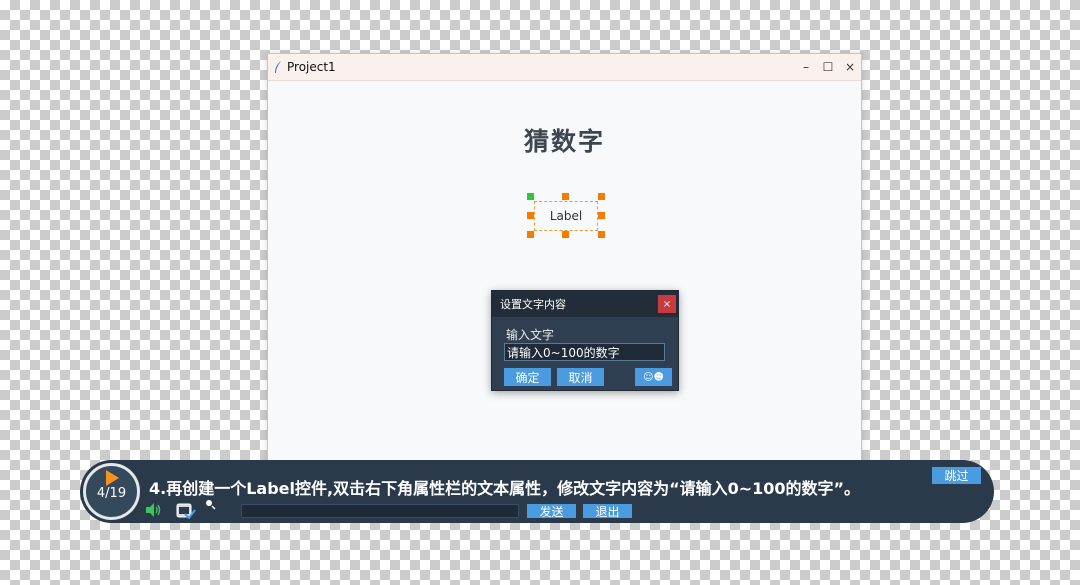 Image resolution: width=1080 pixels, height=585 pixels. I want to click on window-controls: – ☐ ×, so click(828, 67).